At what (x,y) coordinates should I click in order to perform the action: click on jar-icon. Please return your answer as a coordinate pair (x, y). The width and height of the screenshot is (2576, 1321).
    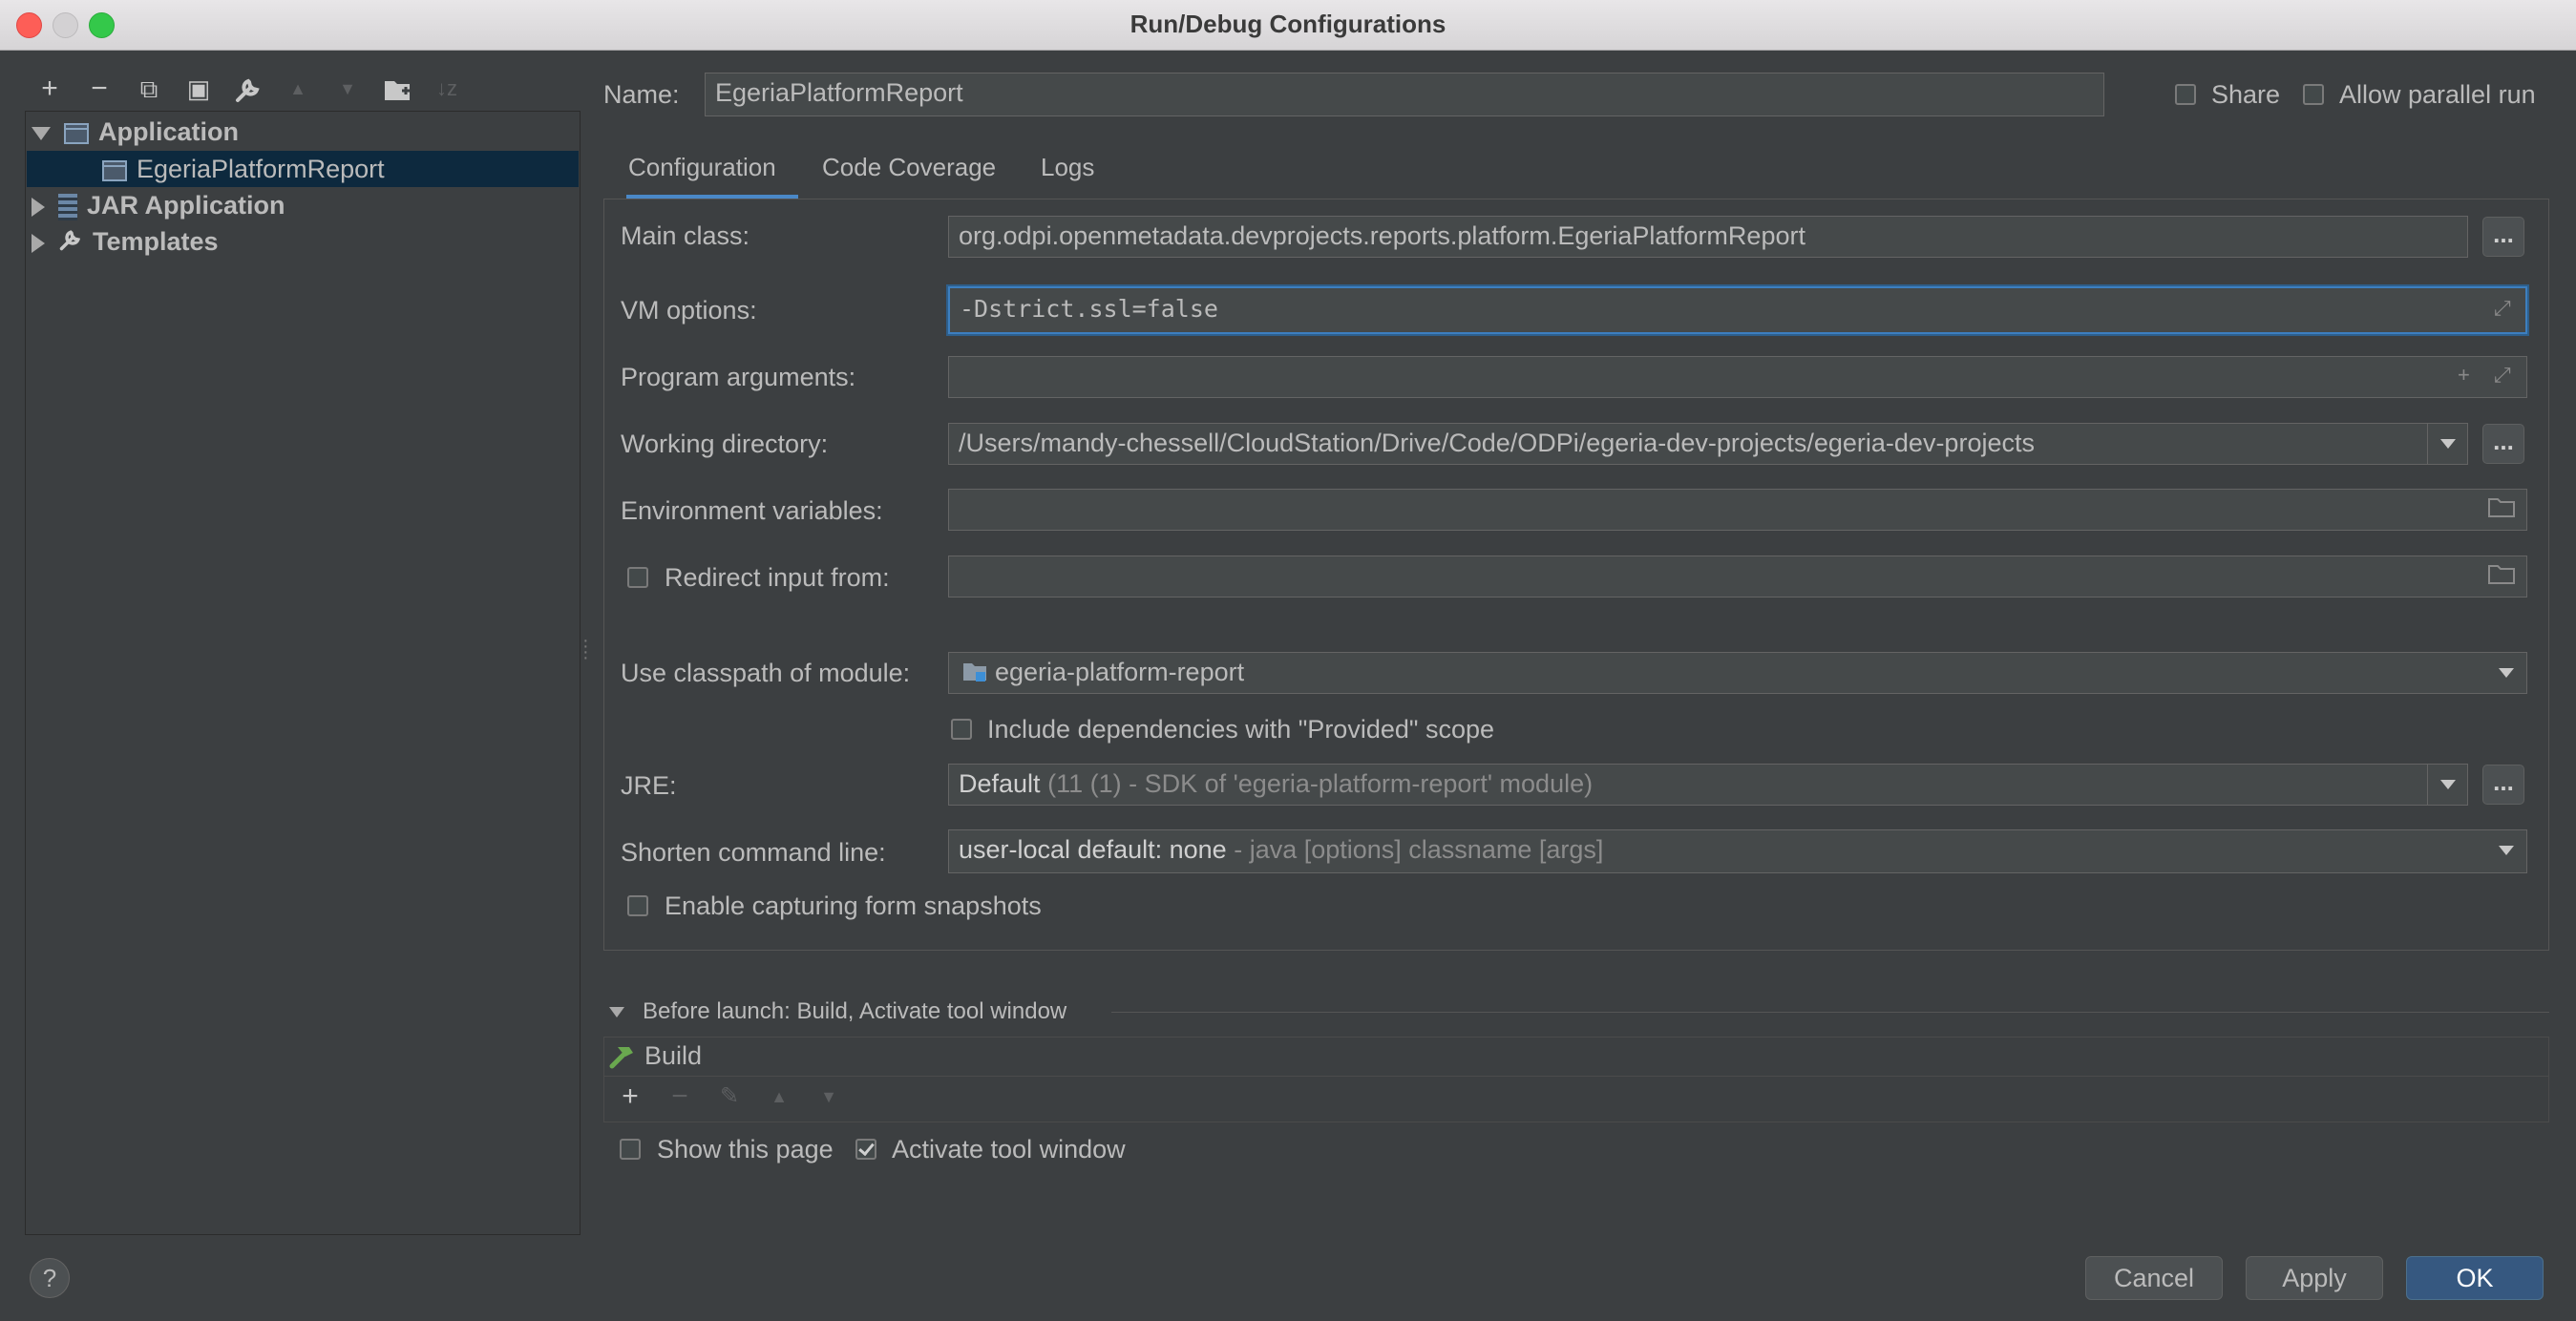
    Looking at the image, I should click on (67, 206).